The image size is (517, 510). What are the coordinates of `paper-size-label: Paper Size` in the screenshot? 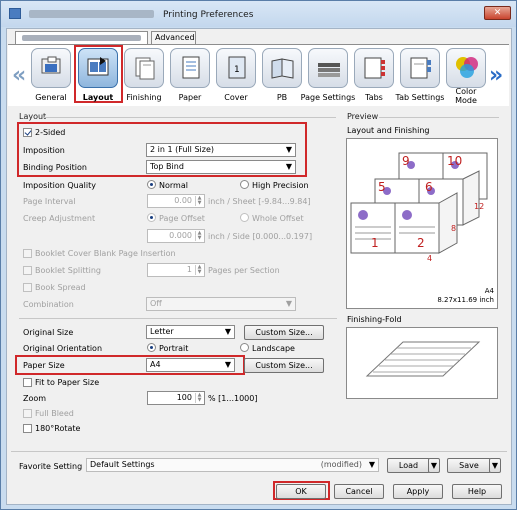 It's located at (44, 365).